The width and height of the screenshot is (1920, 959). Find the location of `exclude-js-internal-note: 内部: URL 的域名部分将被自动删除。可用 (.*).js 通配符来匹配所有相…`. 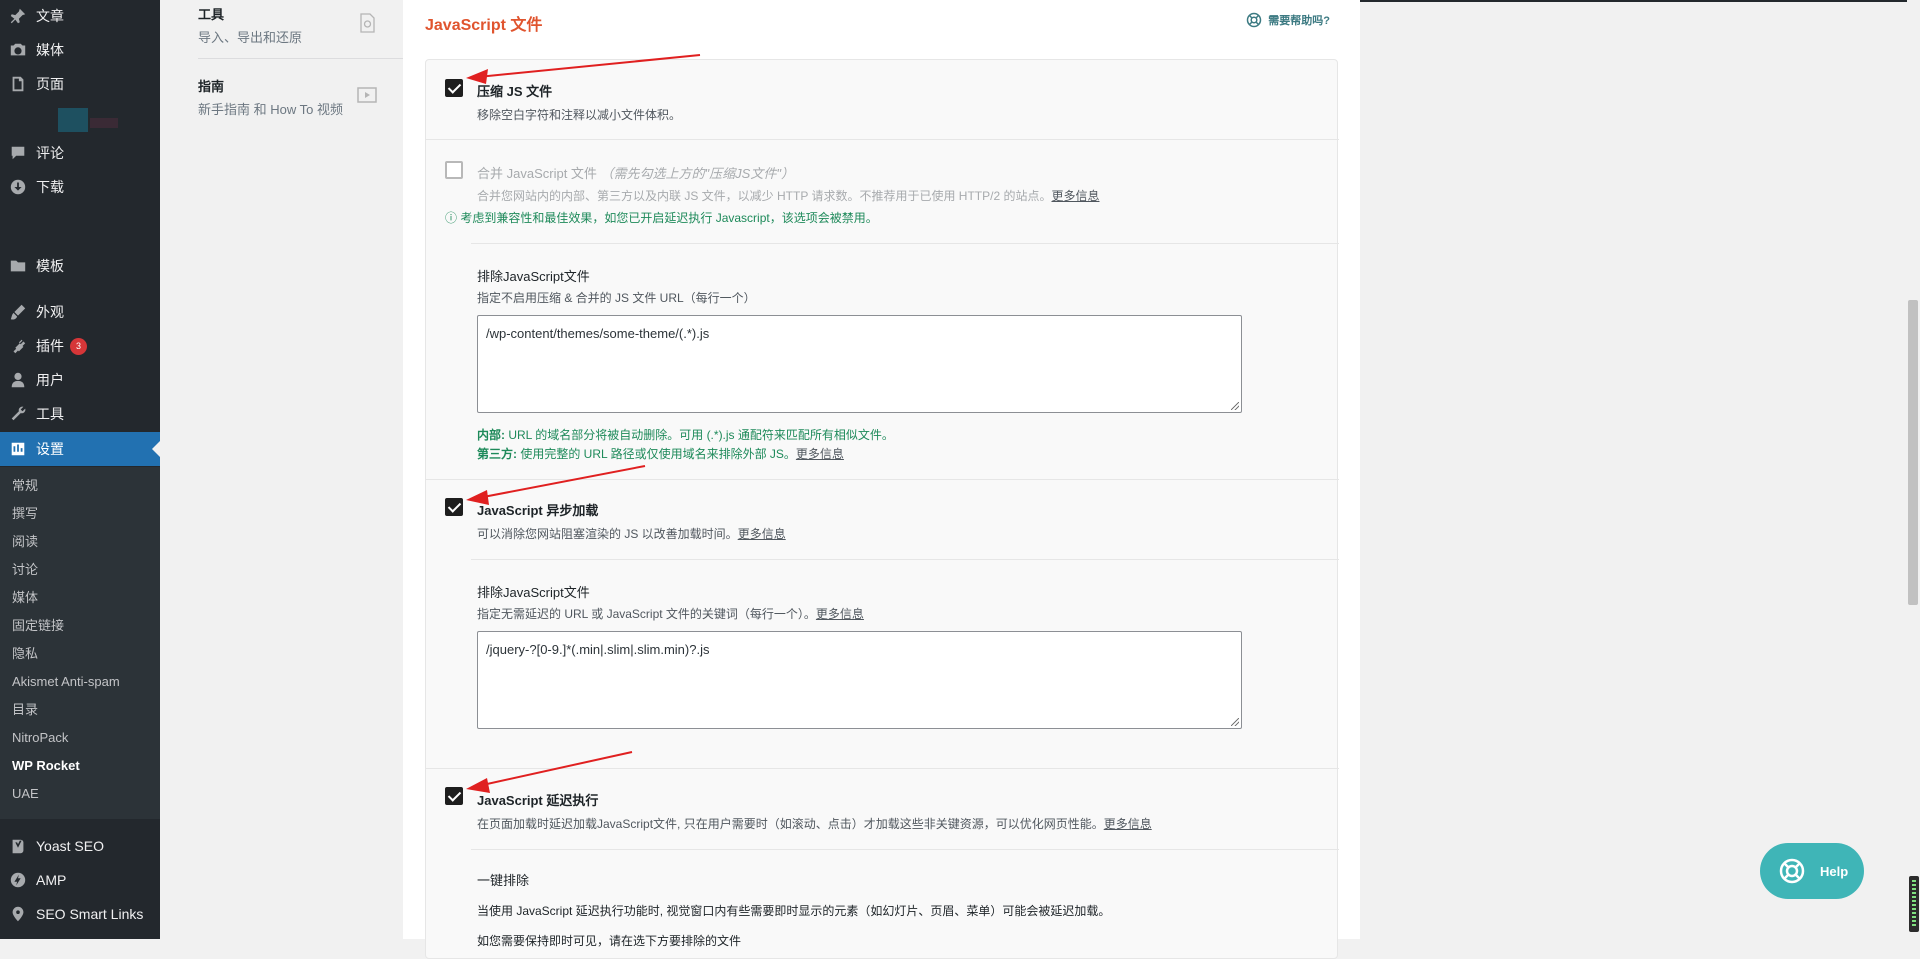

exclude-js-internal-note: 内部: URL 的域名部分将被自动删除。可用 (.*).js 通配符来匹配所有相… is located at coordinates (685, 434).